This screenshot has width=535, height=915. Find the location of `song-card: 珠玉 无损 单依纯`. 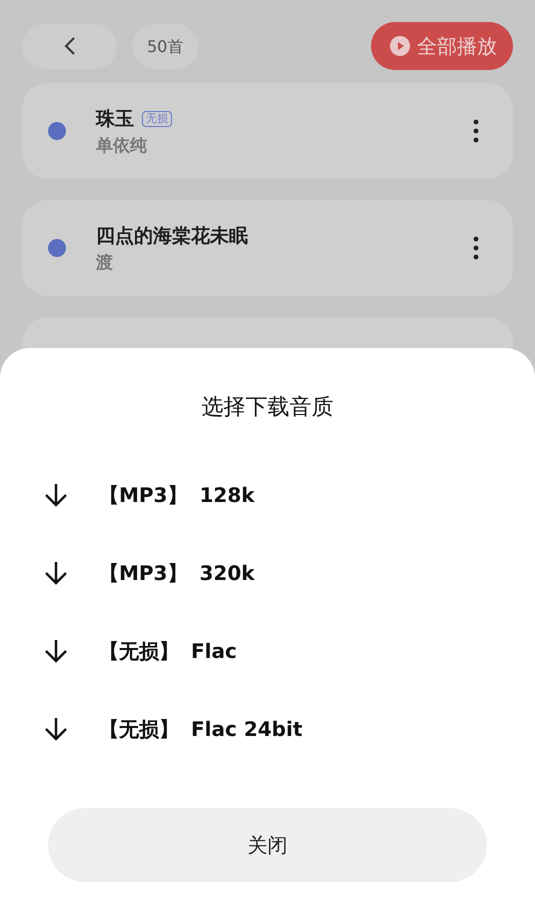

song-card: 珠玉 无损 单依纯 is located at coordinates (267, 131).